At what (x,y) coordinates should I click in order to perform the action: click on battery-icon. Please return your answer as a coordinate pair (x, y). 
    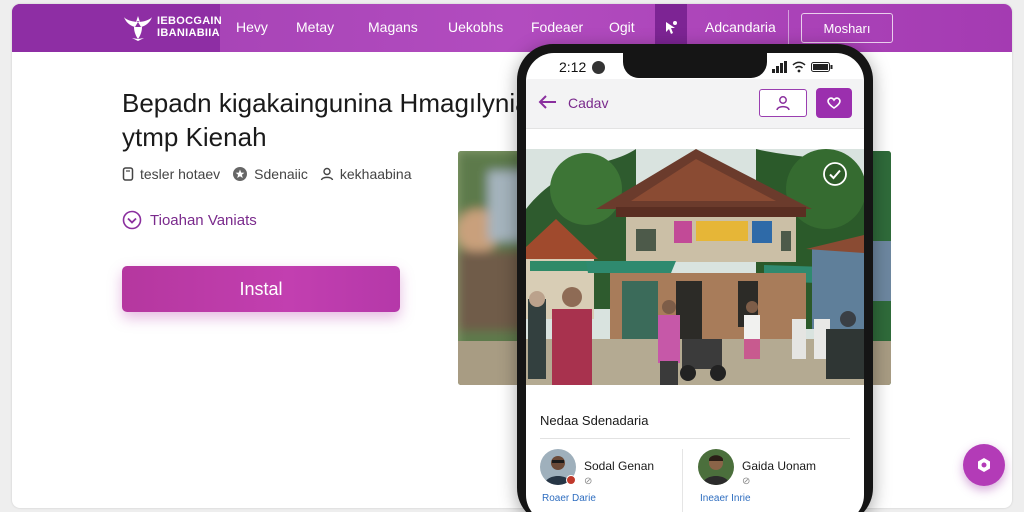
    Looking at the image, I should click on (822, 67).